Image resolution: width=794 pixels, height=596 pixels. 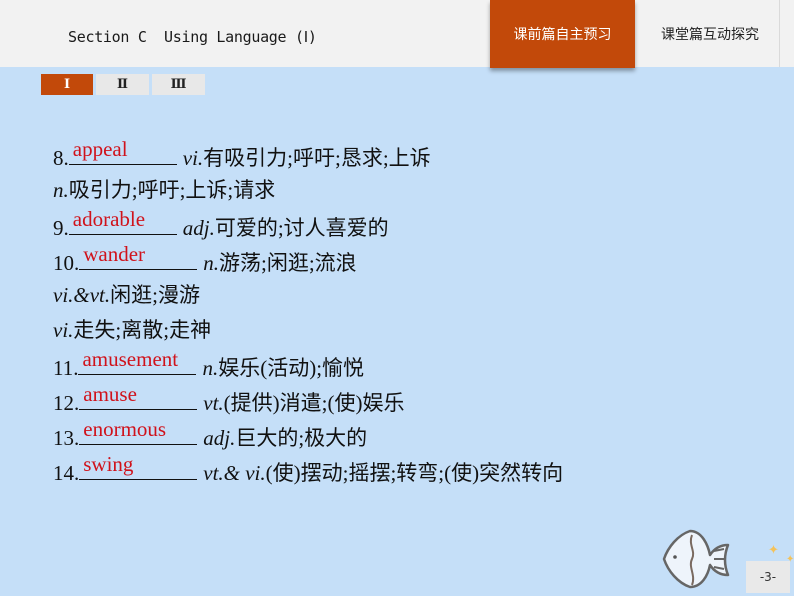 I want to click on answer-text: appeal, so click(x=100, y=149).